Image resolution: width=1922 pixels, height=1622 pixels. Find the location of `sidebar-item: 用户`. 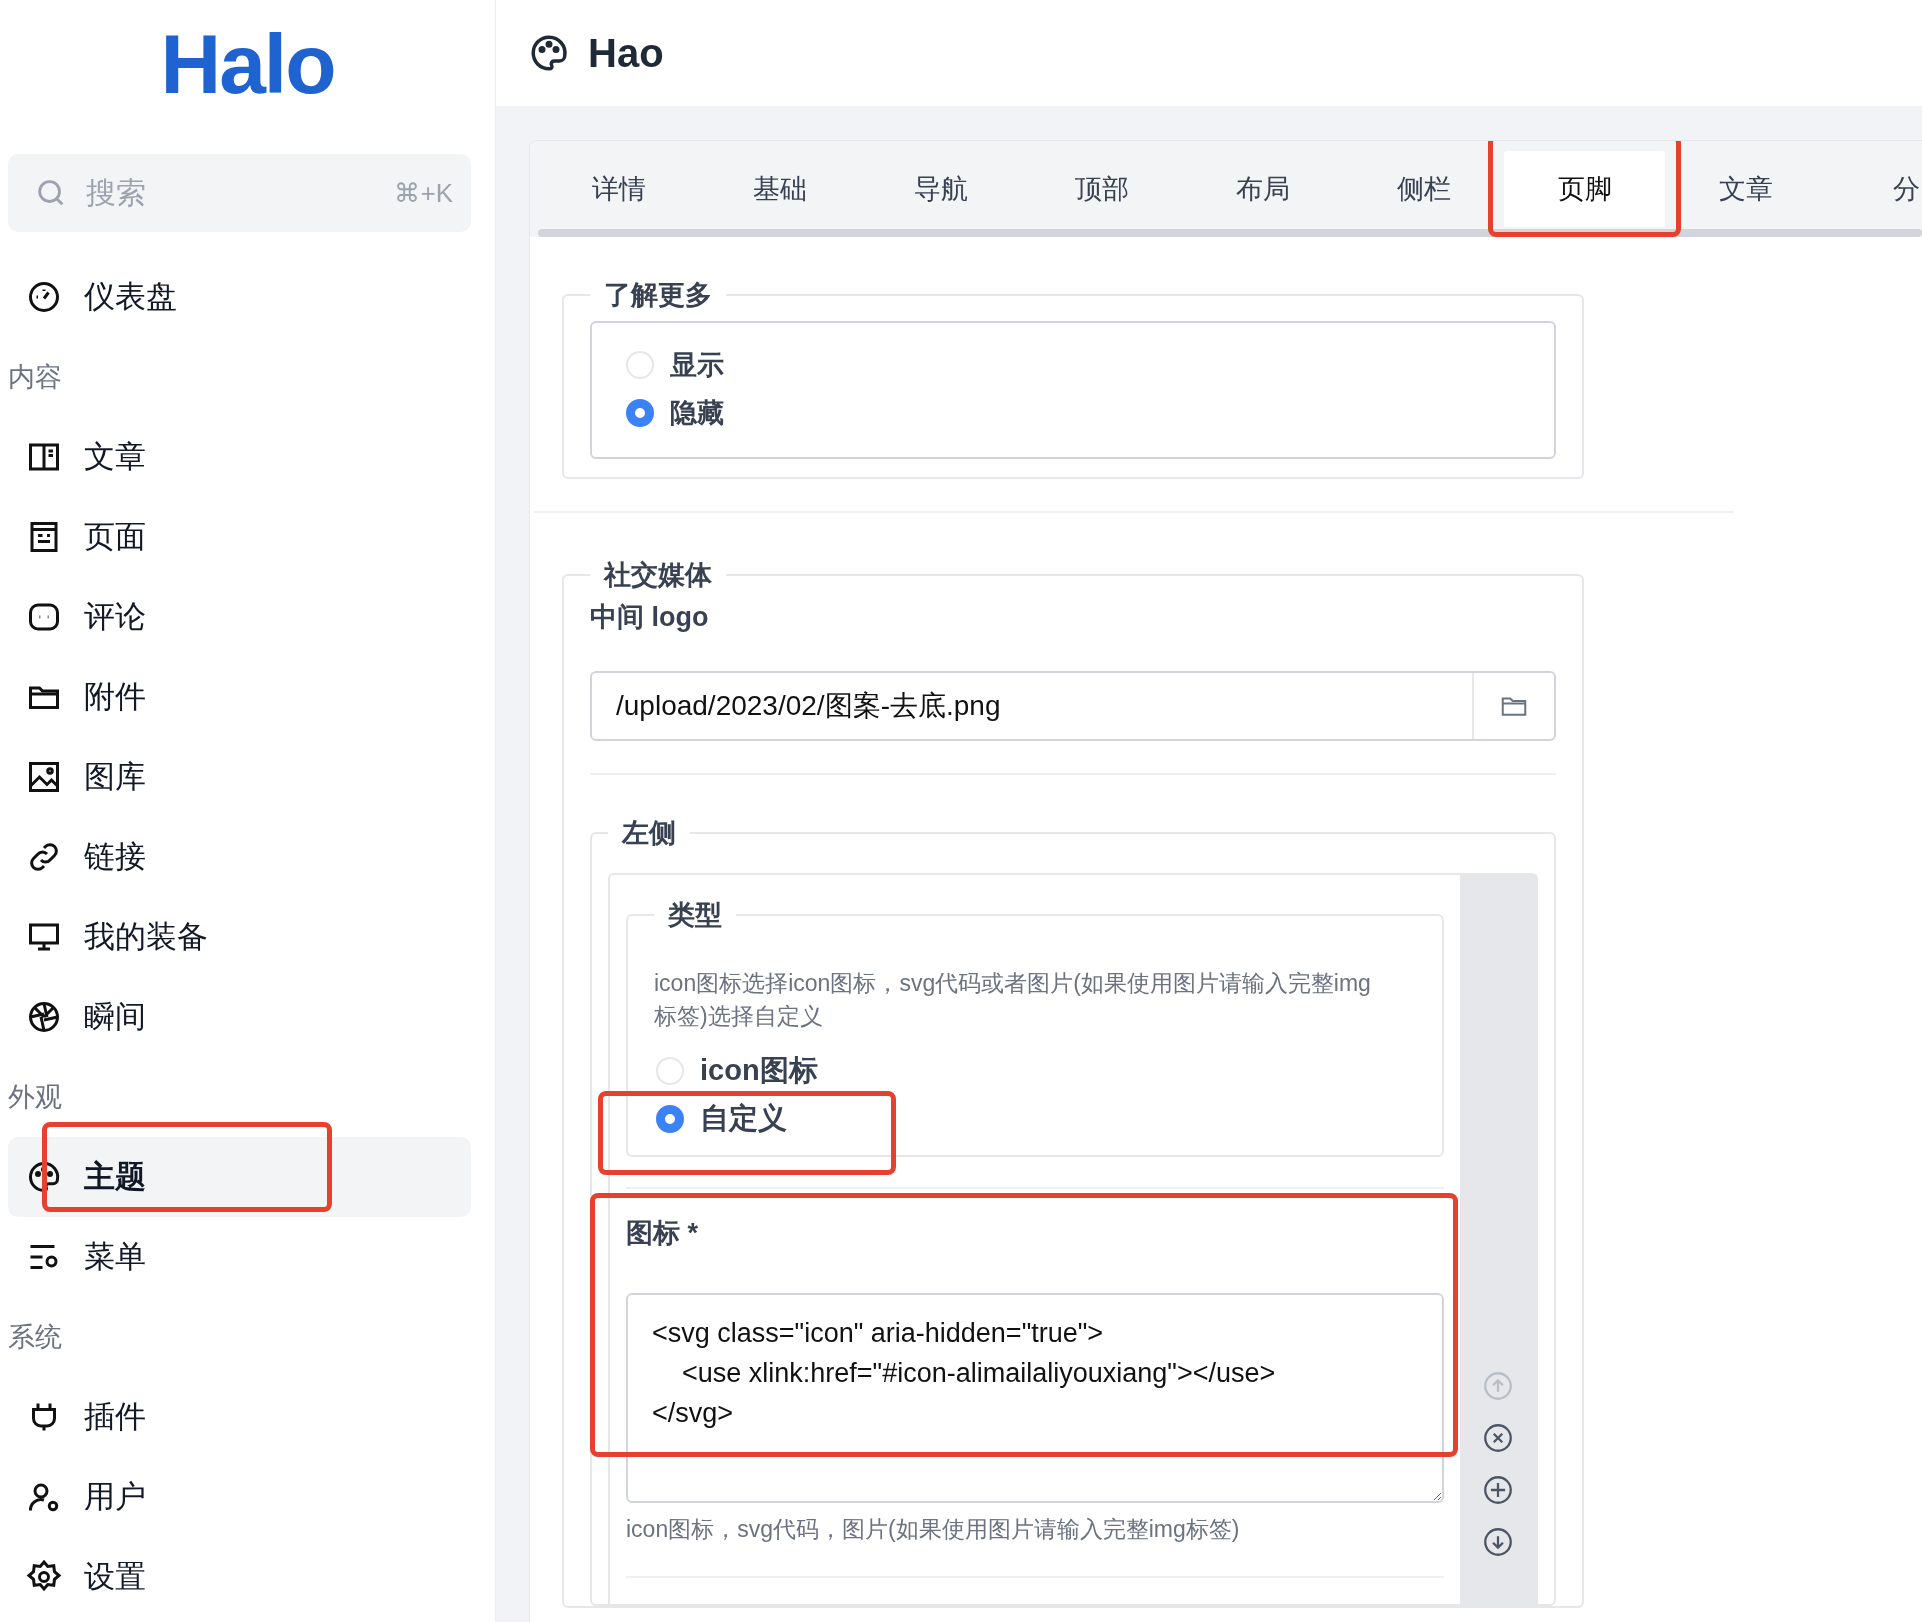

sidebar-item: 用户 is located at coordinates (239, 1497).